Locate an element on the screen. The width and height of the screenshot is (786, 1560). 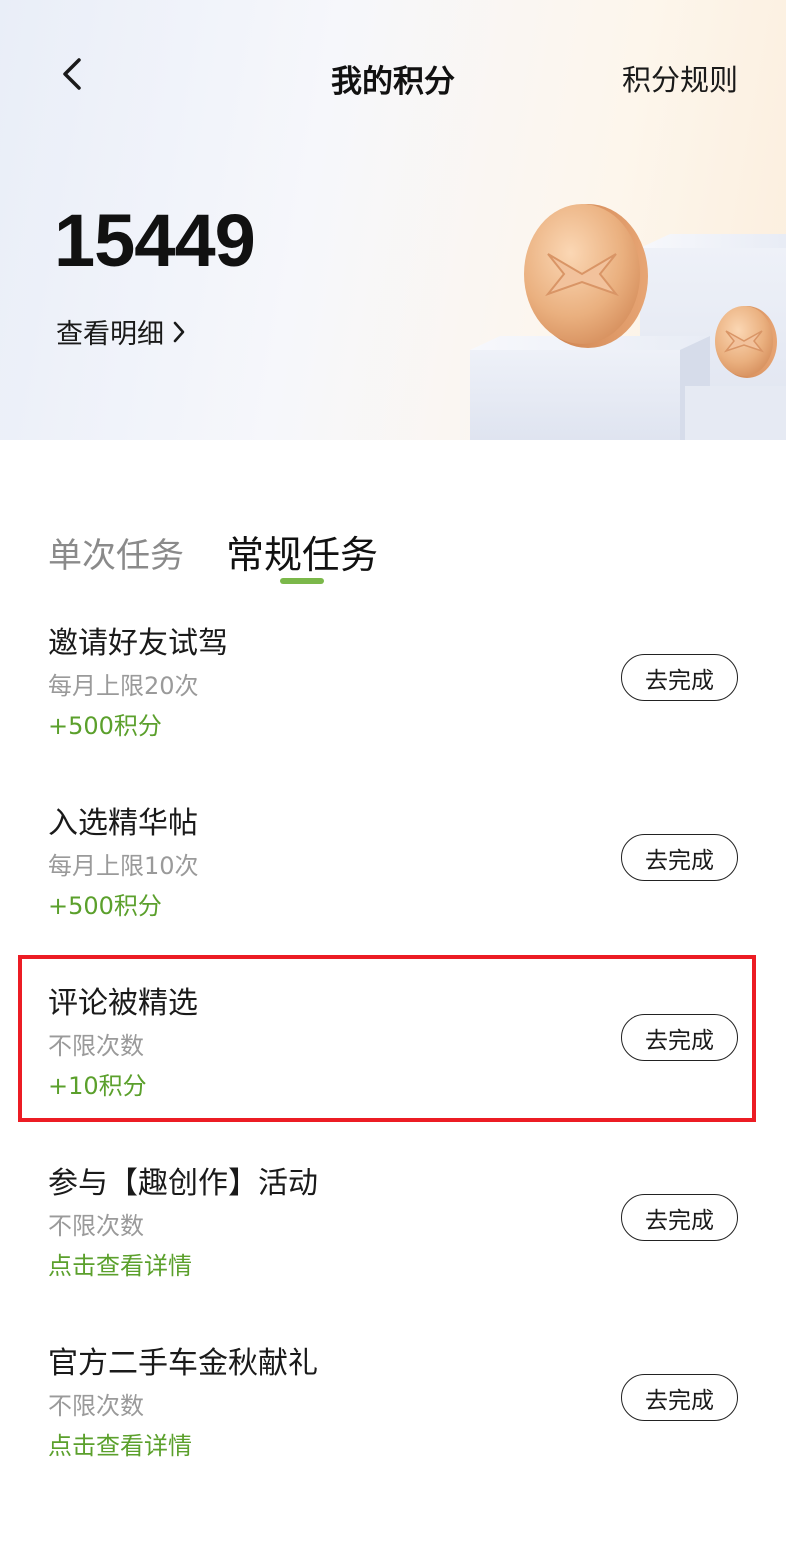
task-title: 参与【趣创作】活动 is located at coordinates (183, 1183).